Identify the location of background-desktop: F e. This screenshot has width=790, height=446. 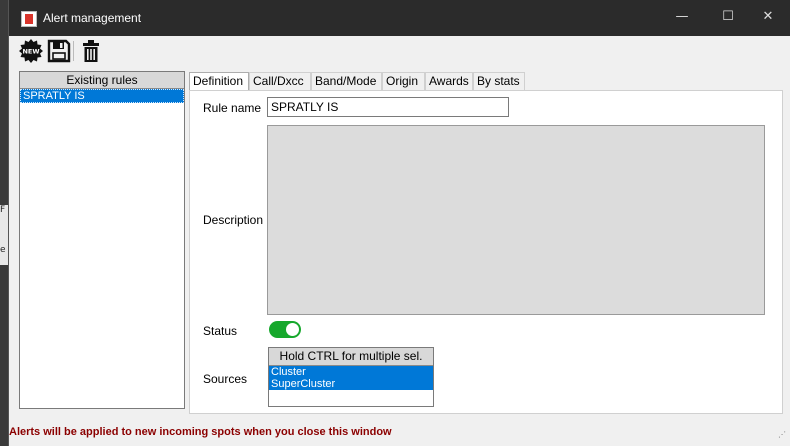
(4, 223).